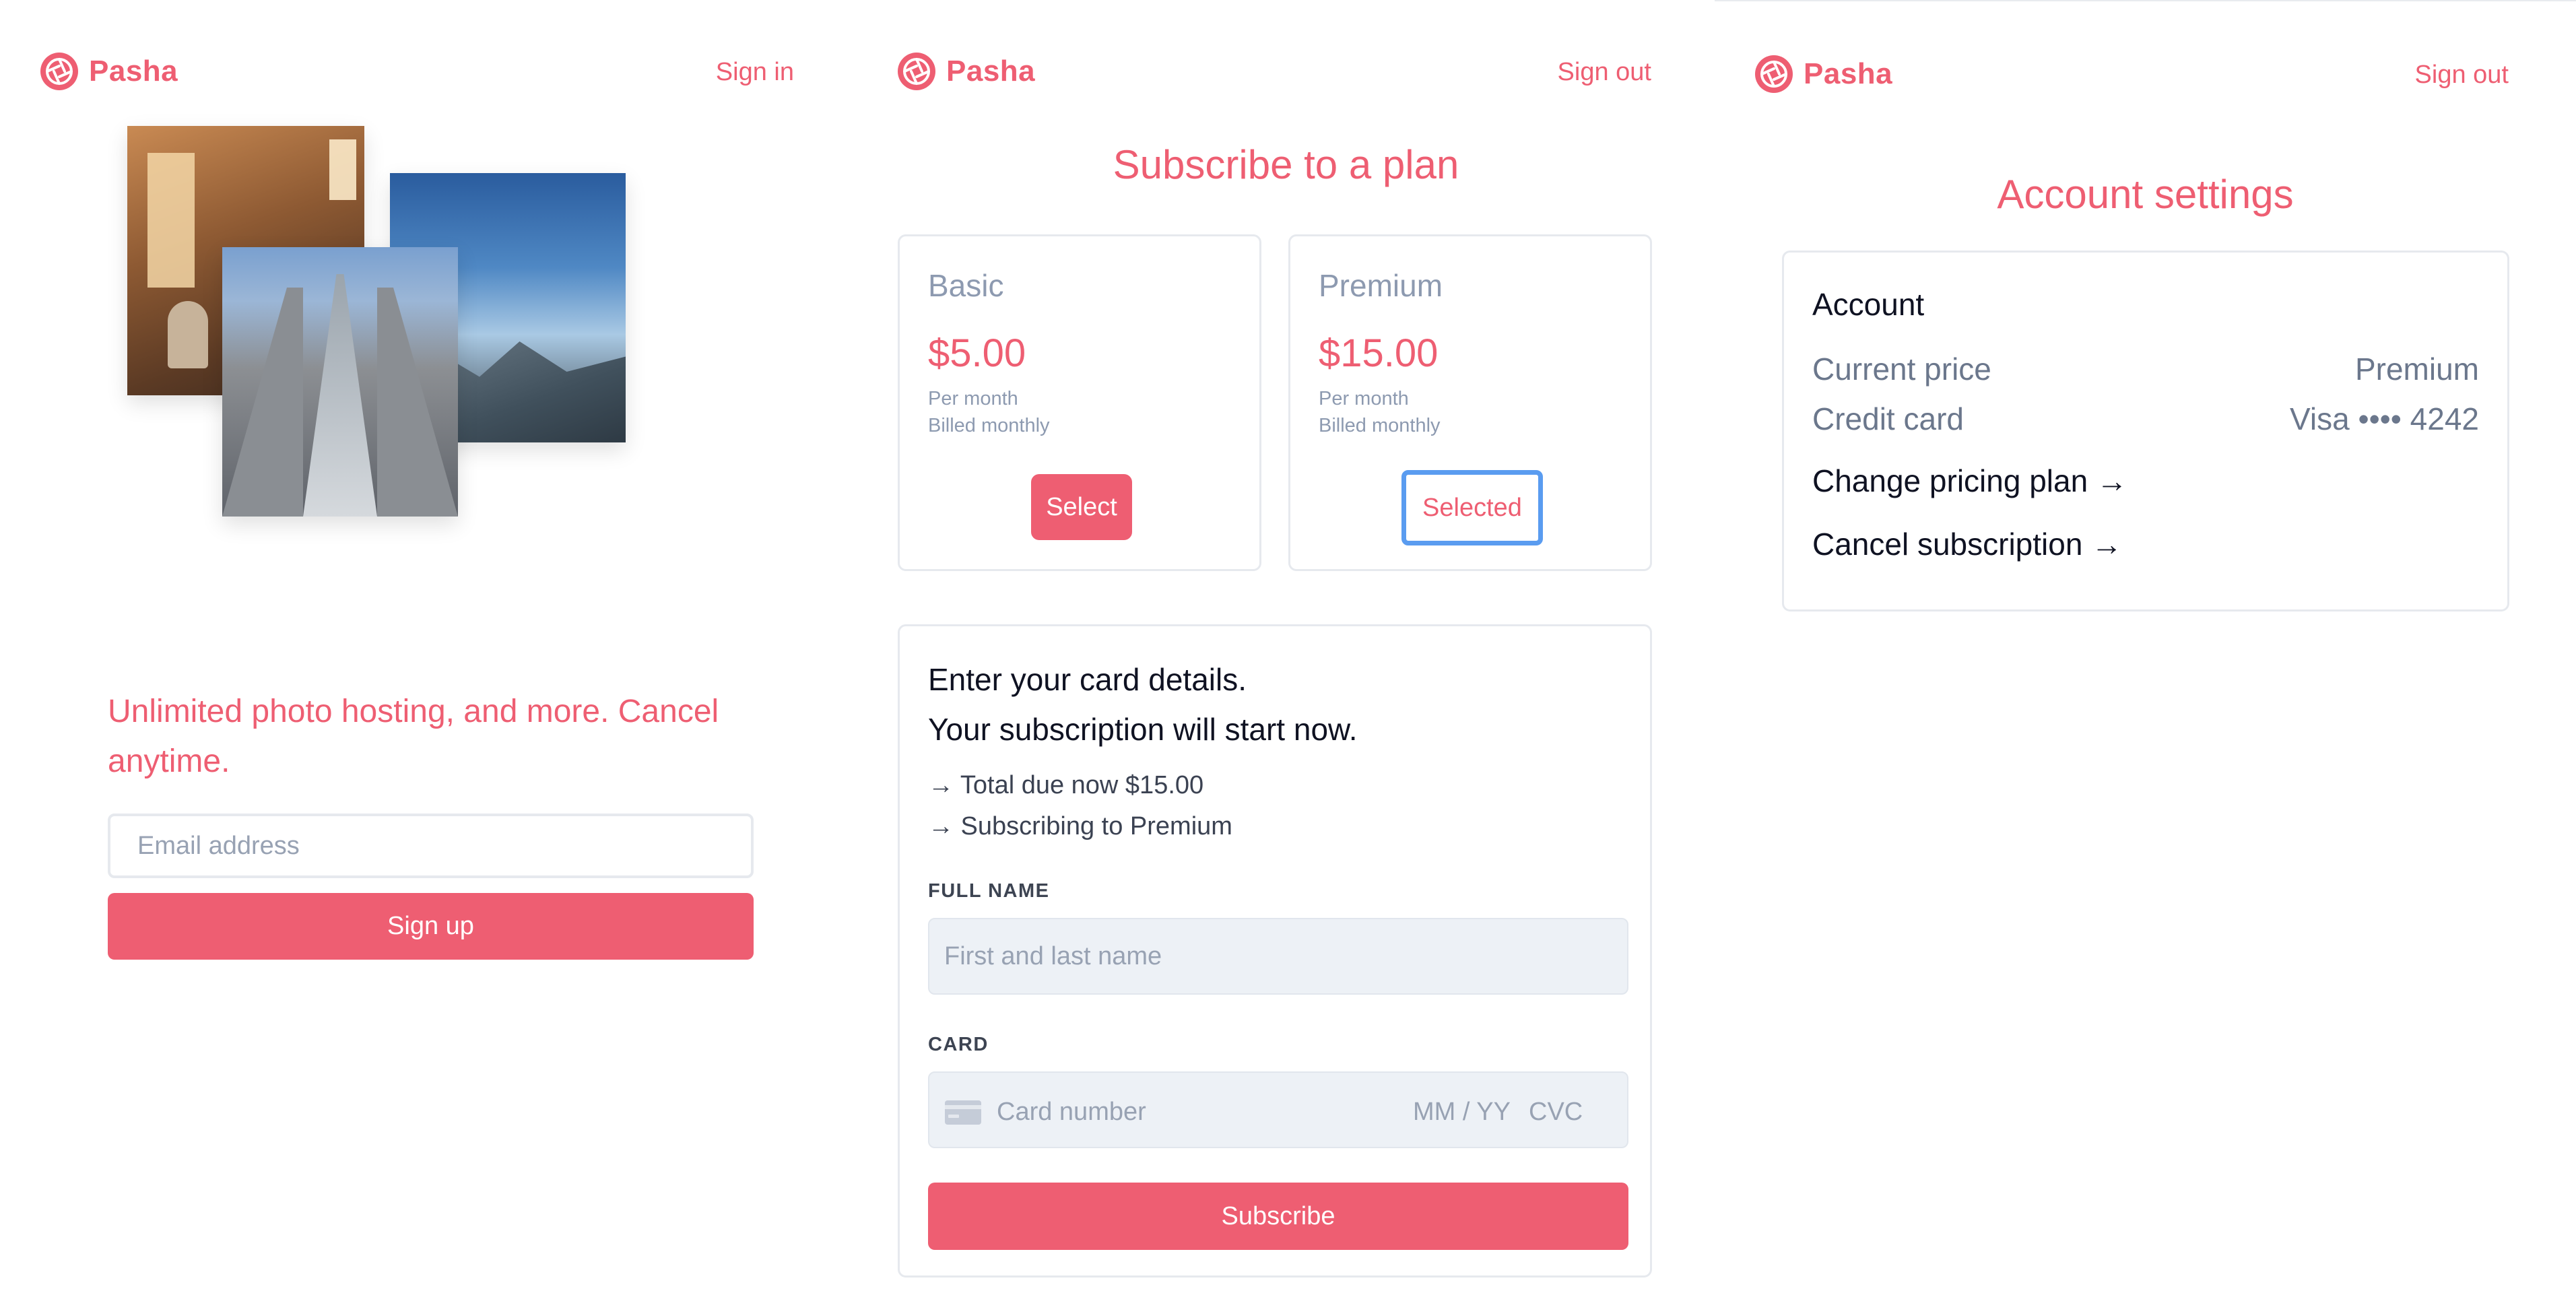 This screenshot has width=2576, height=1293. I want to click on subscribe-button: Subscribe, so click(1278, 1216).